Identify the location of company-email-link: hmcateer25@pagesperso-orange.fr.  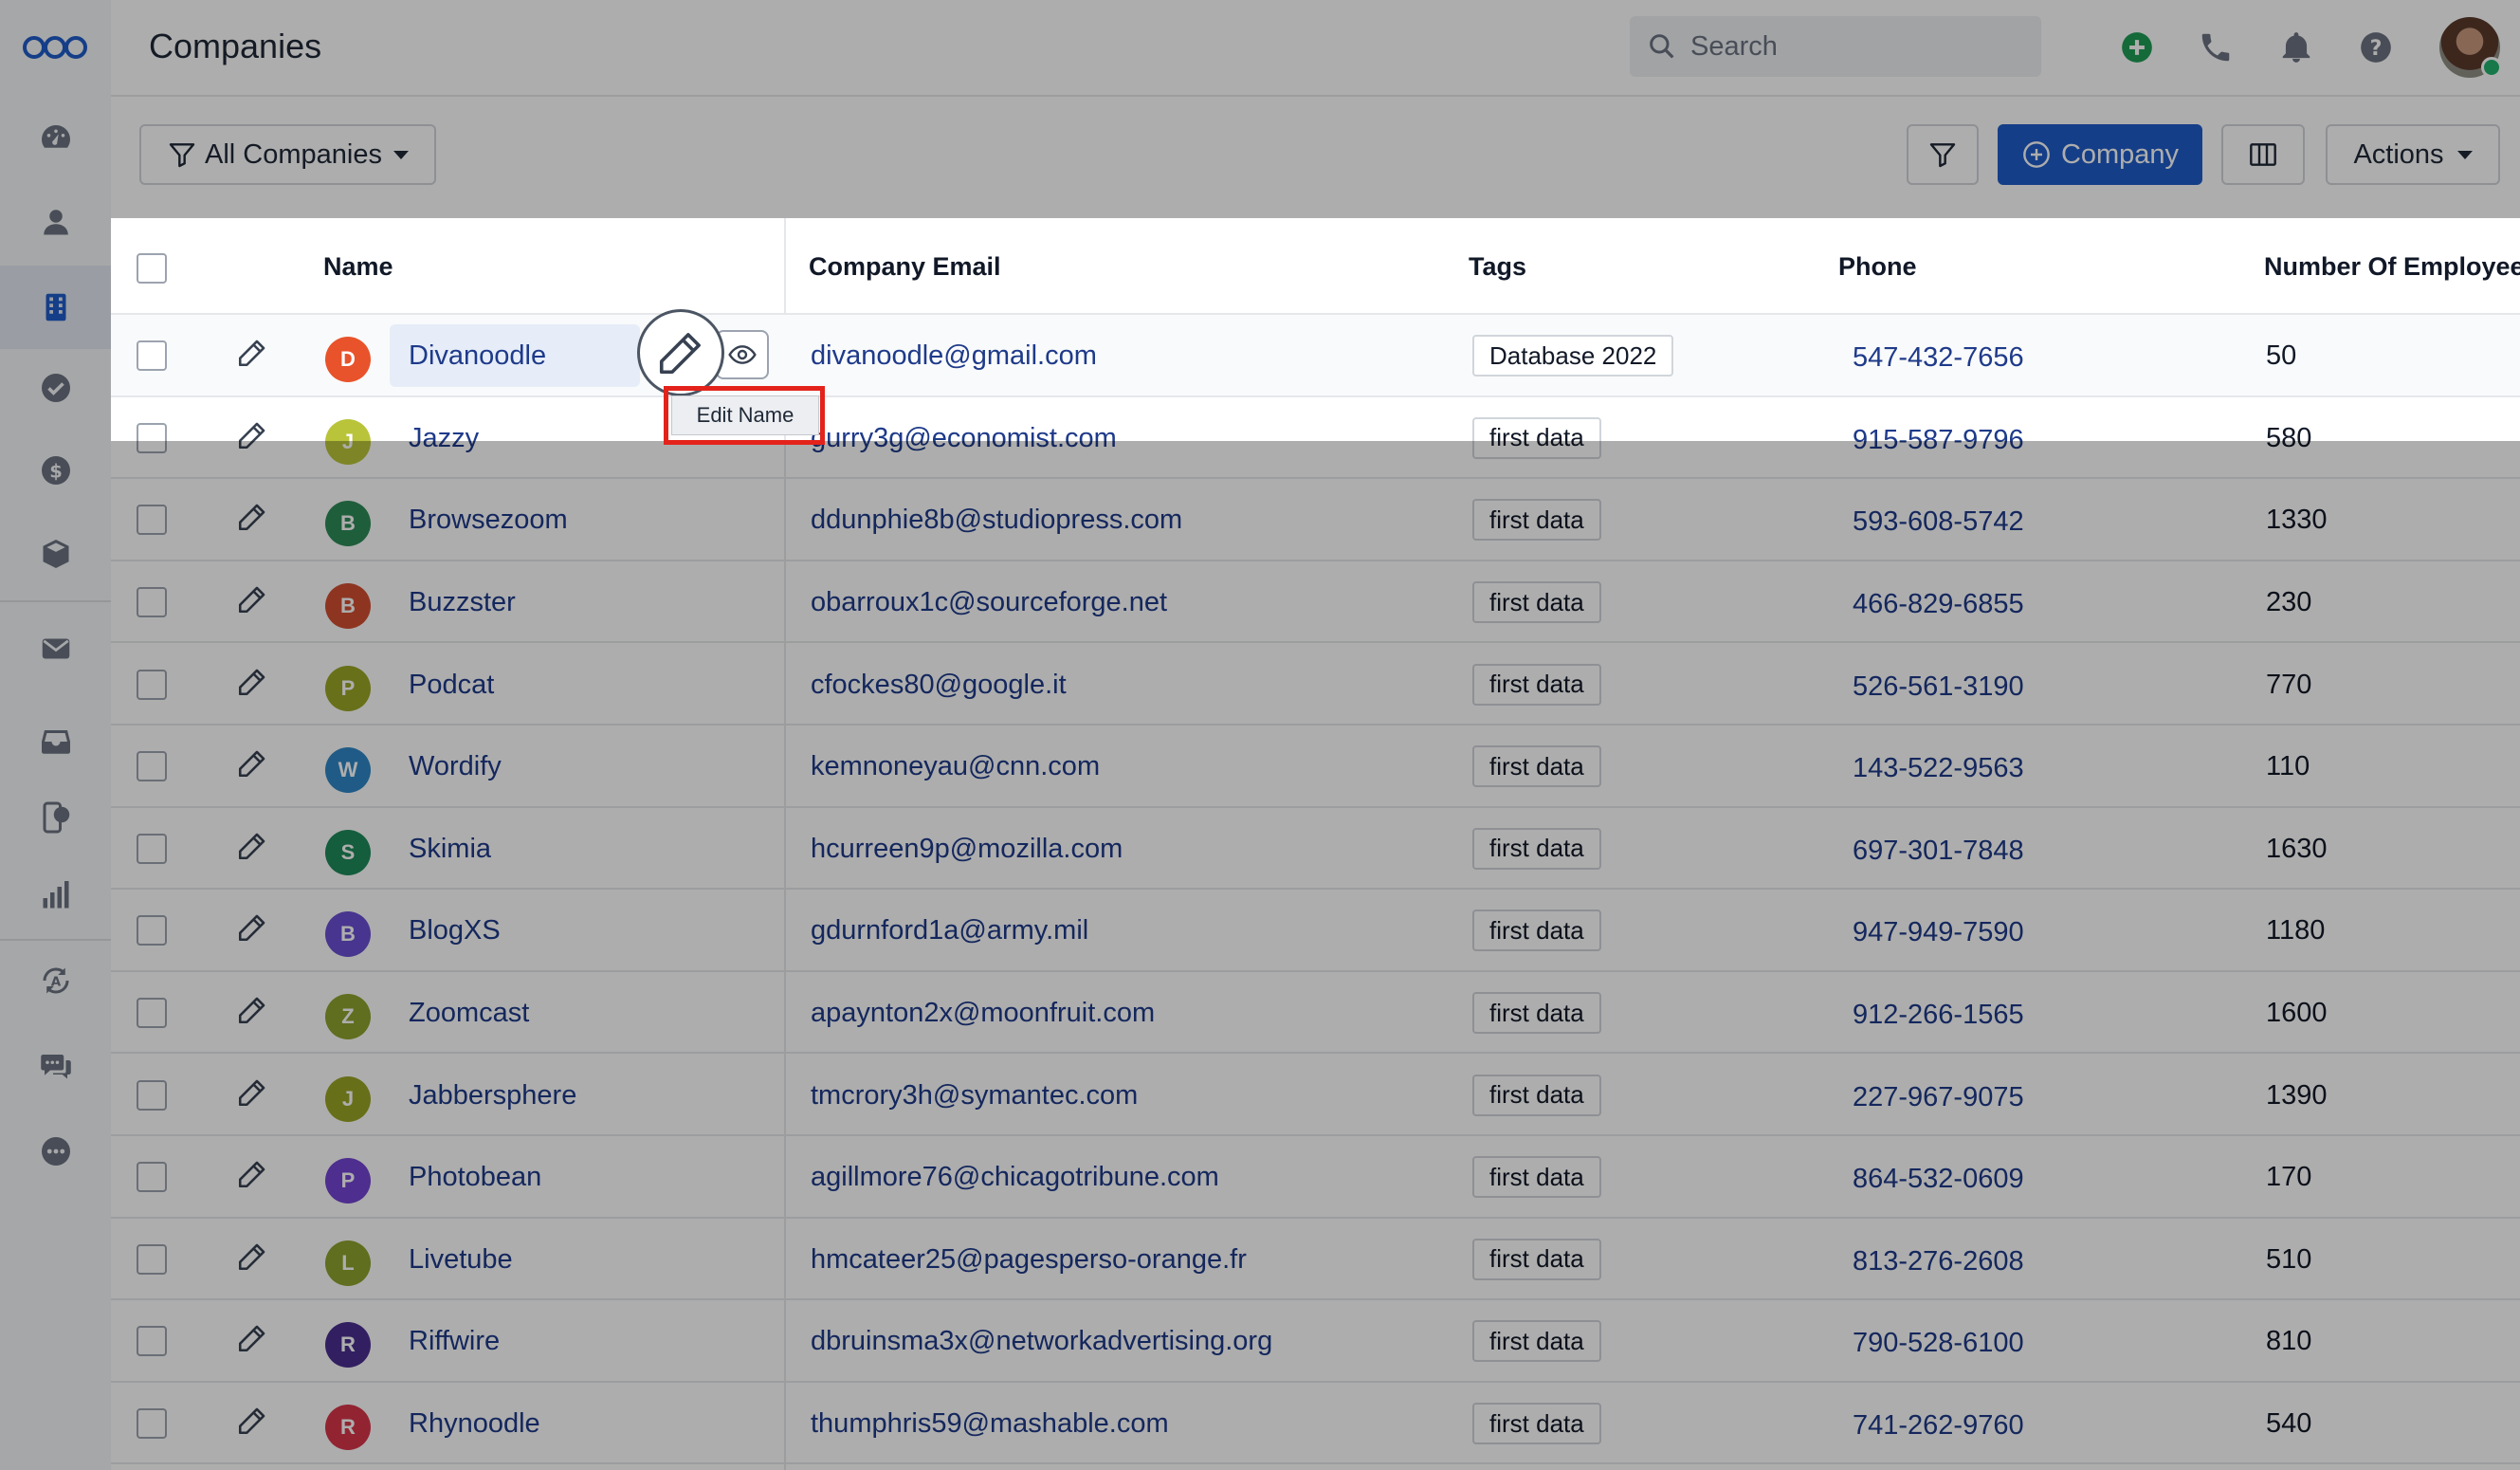
(1029, 1260).